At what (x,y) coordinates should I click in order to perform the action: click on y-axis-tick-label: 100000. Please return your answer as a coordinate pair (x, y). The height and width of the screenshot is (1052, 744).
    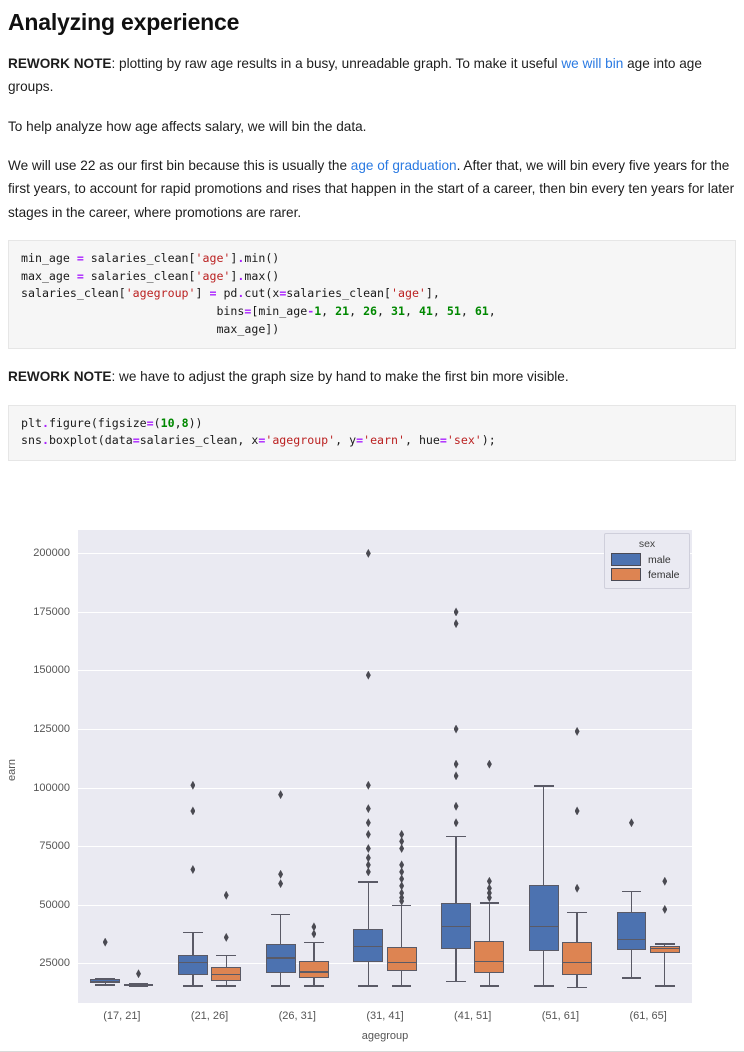
    Looking at the image, I should click on (51, 787).